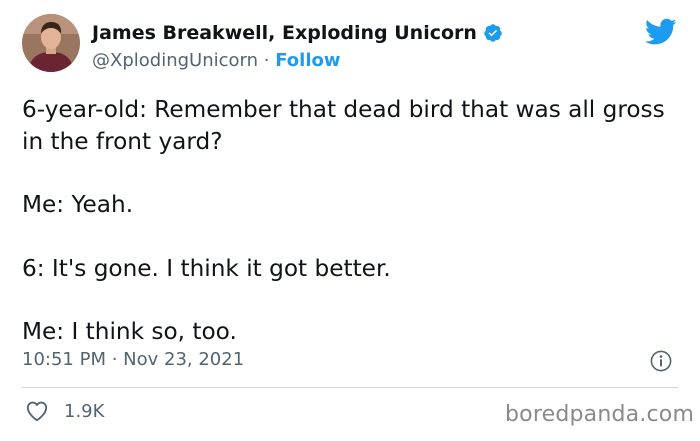  Describe the element at coordinates (37, 411) in the screenshot. I see `heart-icon` at that location.